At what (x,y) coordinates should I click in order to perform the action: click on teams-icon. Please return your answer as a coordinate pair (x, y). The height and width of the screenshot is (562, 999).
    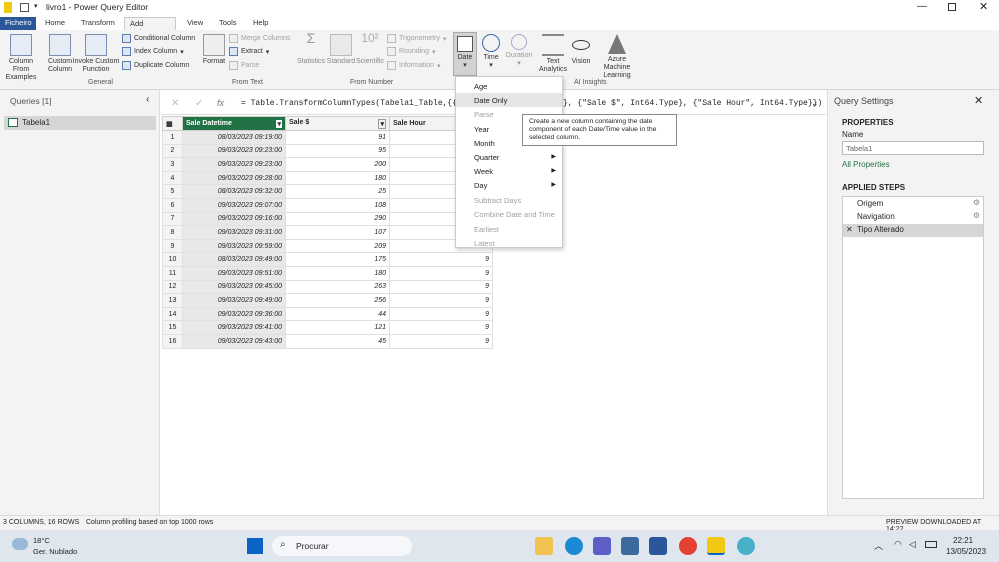
    Looking at the image, I should click on (602, 546).